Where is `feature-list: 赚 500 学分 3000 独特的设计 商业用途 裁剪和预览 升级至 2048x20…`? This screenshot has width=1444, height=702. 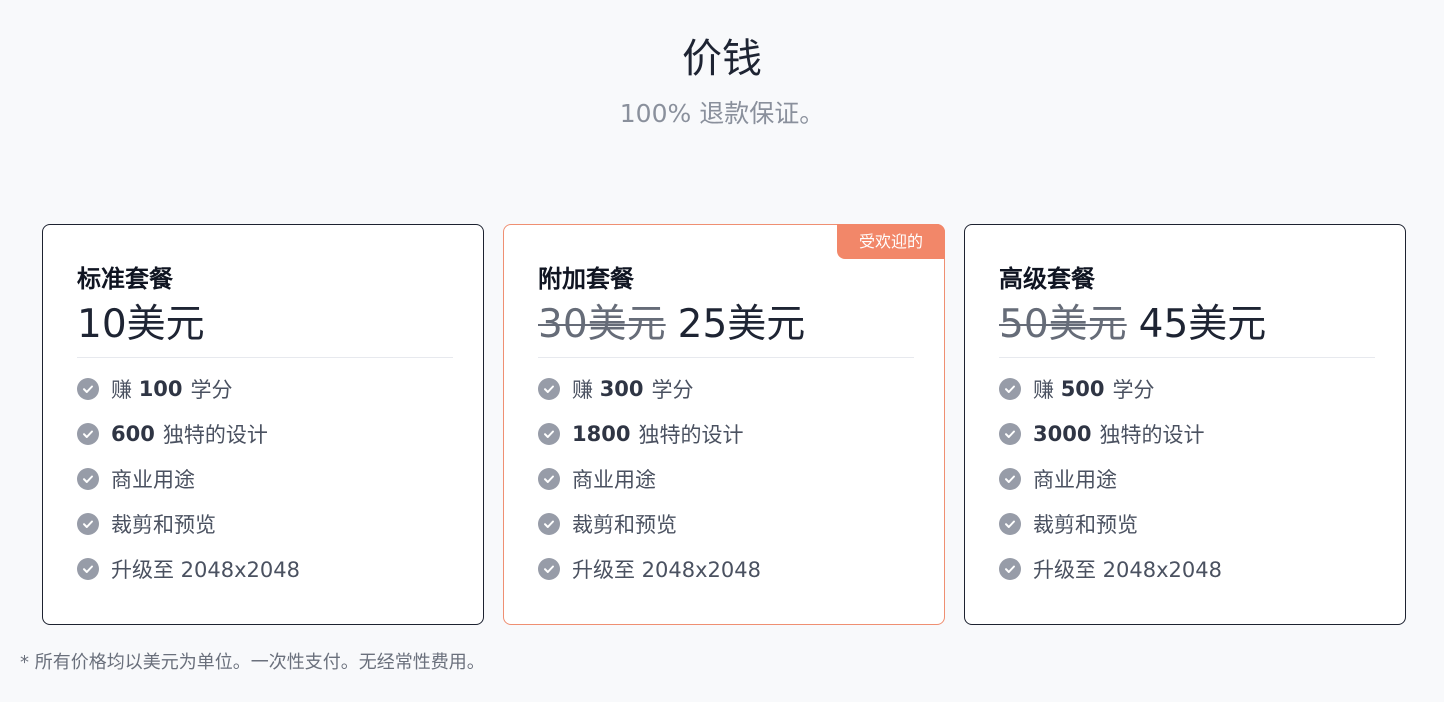
feature-list: 赚 500 学分 3000 独特的设计 商业用途 裁剪和预览 升级至 2048x20… is located at coordinates (1110, 479).